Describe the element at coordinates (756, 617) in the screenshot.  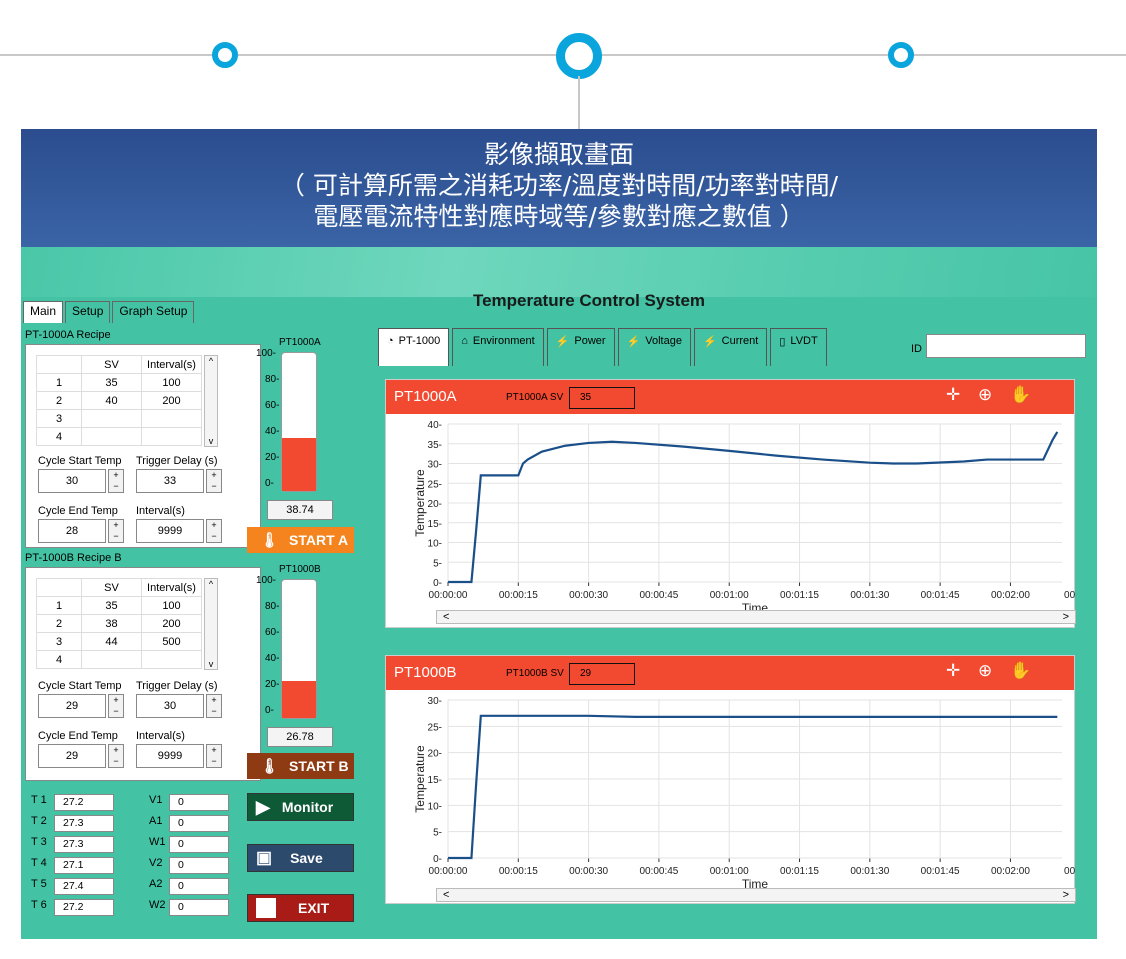
I see `chart-a-scrollbar: < >` at that location.